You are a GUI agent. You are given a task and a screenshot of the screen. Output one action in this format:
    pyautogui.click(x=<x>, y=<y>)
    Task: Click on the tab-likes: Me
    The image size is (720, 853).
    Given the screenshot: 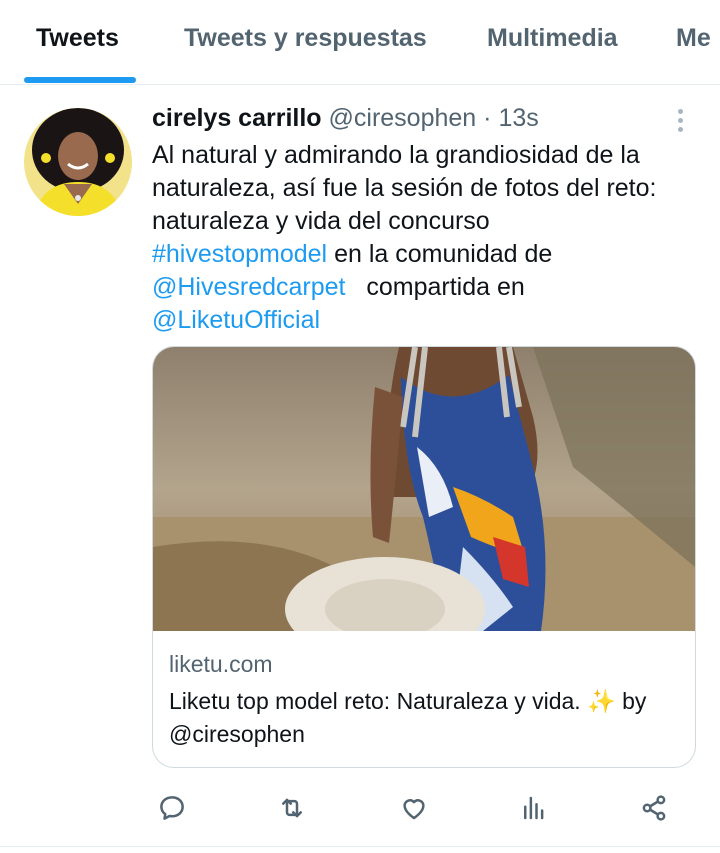 What is the action you would take?
    pyautogui.click(x=693, y=38)
    